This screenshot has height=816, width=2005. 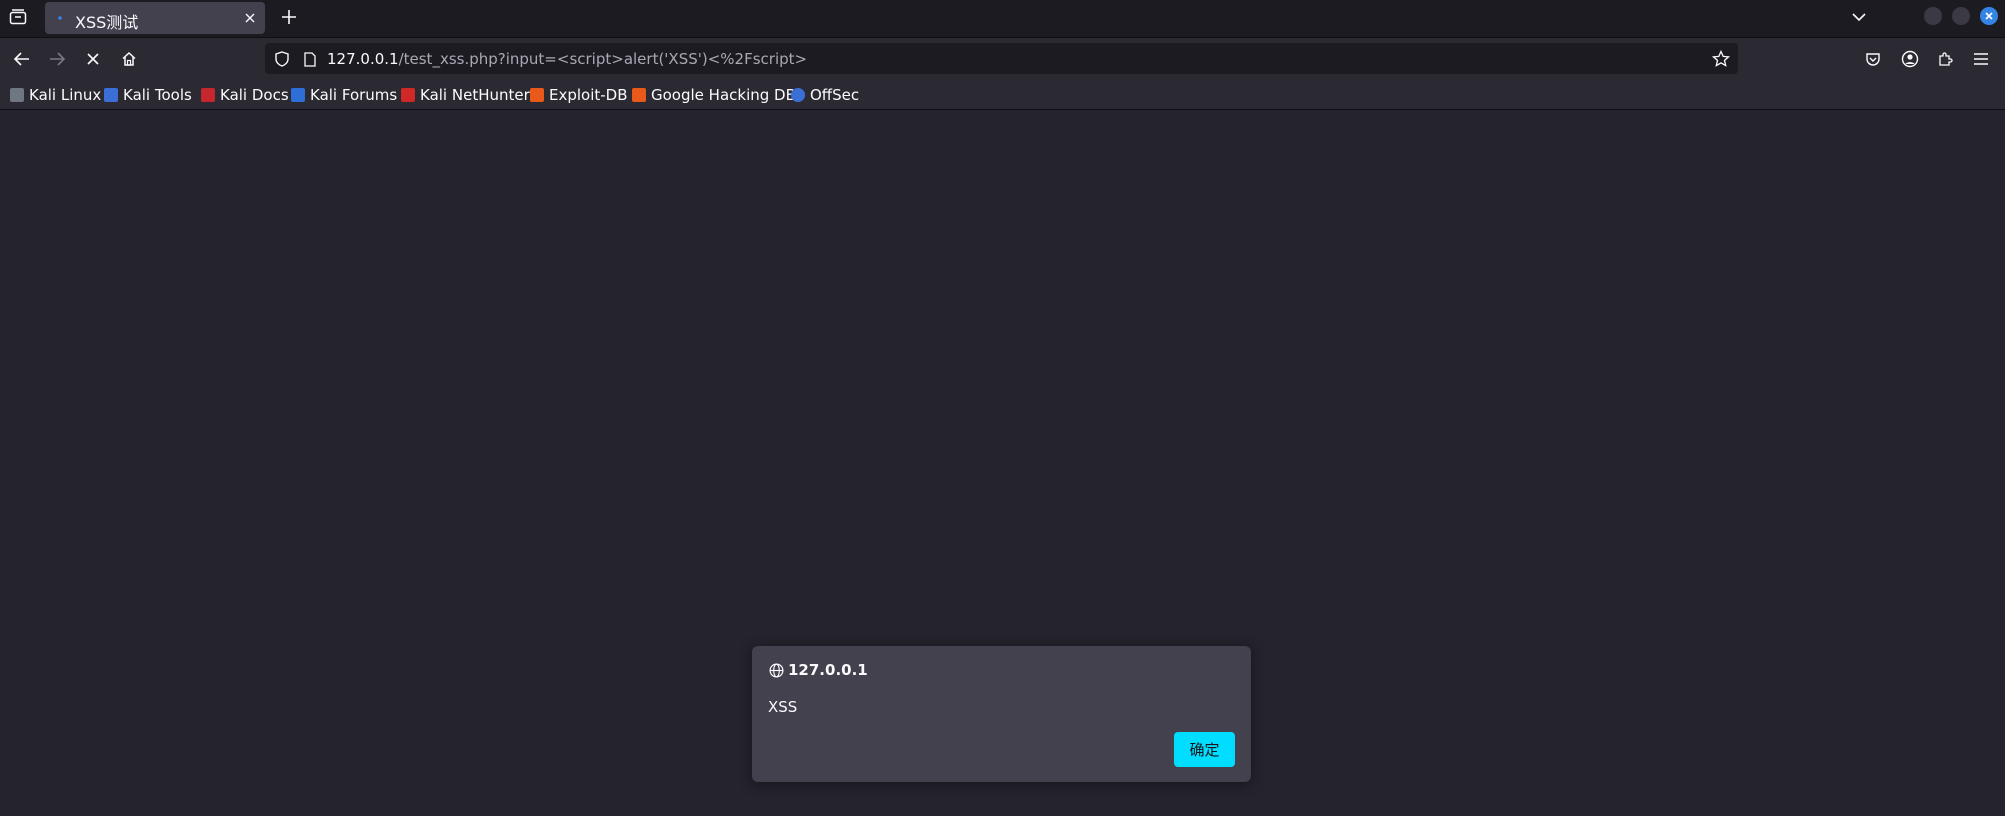 I want to click on bookmark-label: Google Hacking DB, so click(x=723, y=95).